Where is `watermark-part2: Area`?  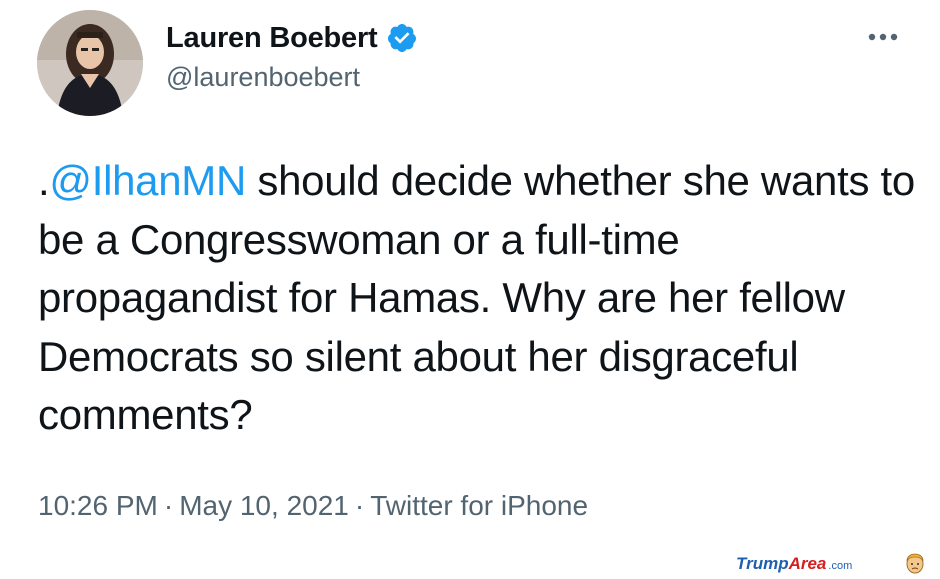
watermark-part2: Area is located at coordinates (807, 563).